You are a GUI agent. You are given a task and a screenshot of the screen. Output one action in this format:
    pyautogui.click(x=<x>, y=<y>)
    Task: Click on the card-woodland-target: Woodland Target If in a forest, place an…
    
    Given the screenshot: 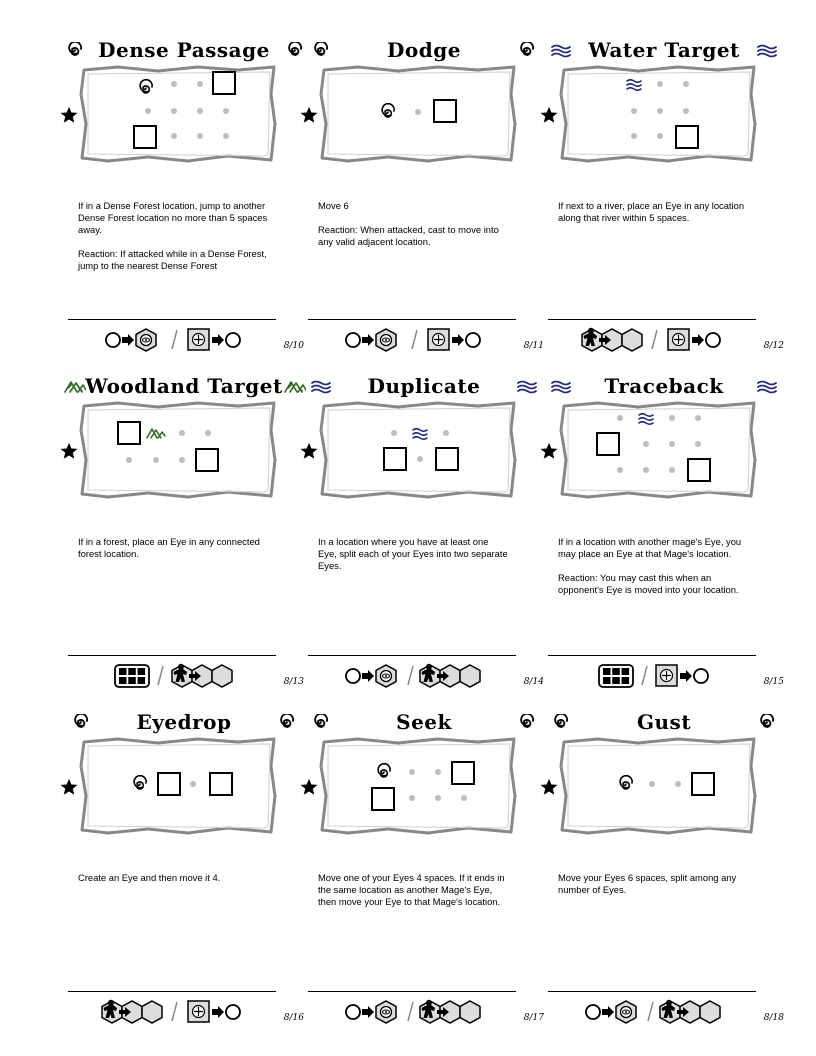 What is the action you would take?
    pyautogui.click(x=183, y=536)
    